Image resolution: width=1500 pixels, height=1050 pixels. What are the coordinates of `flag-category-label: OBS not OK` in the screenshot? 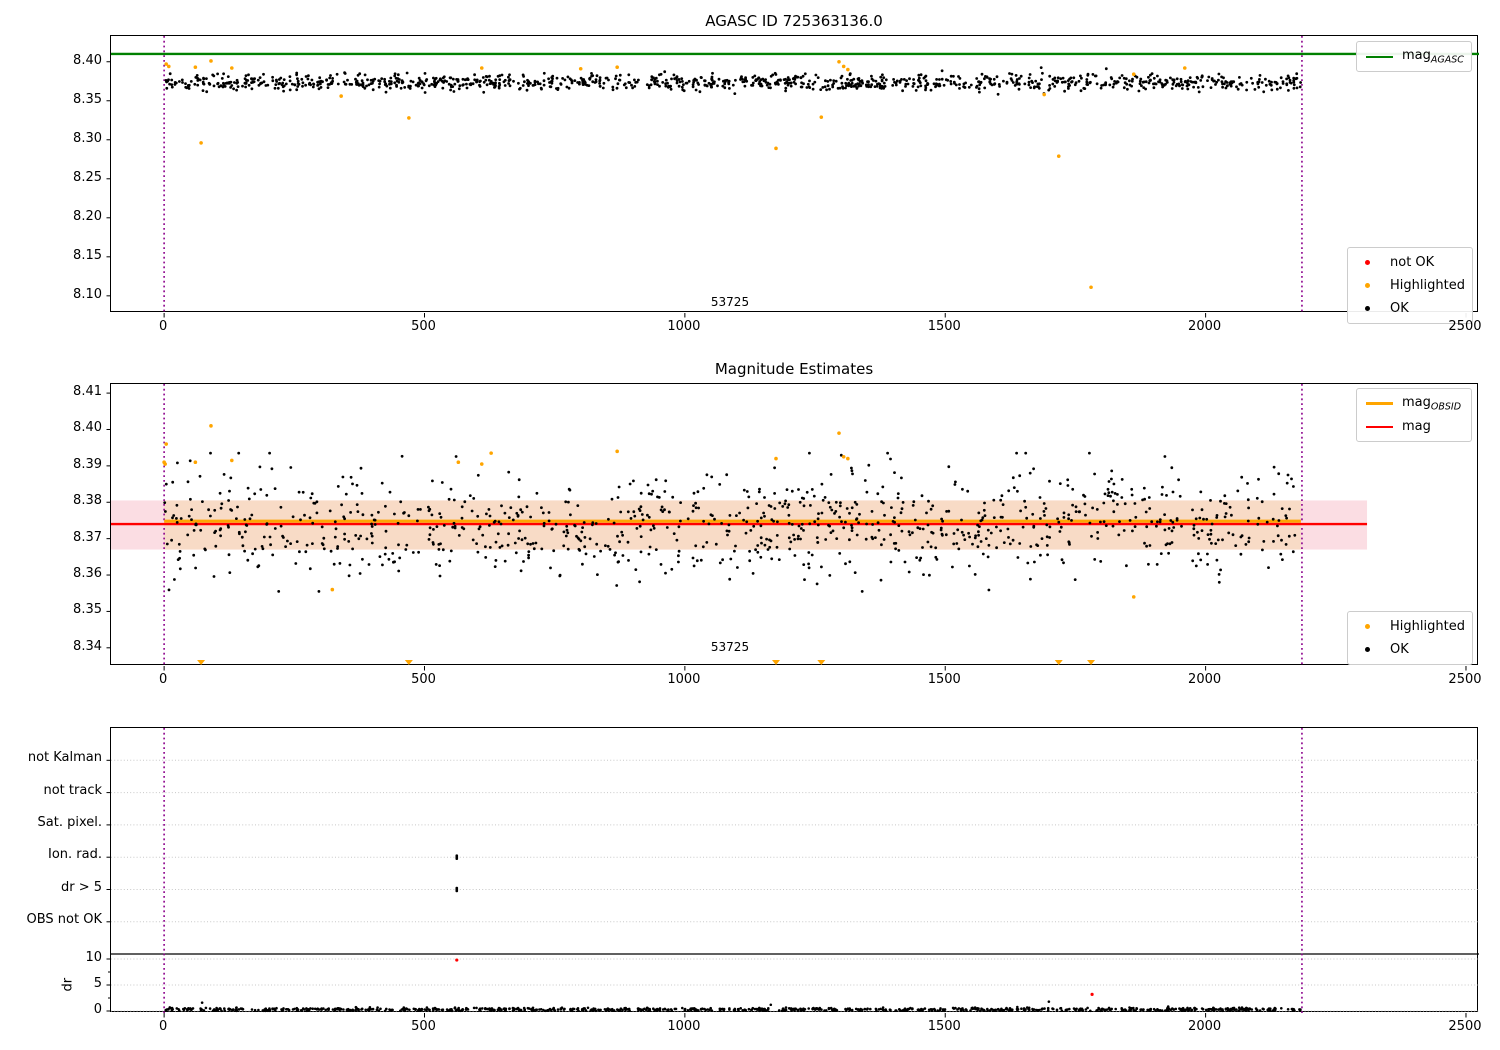 It's located at (64, 919).